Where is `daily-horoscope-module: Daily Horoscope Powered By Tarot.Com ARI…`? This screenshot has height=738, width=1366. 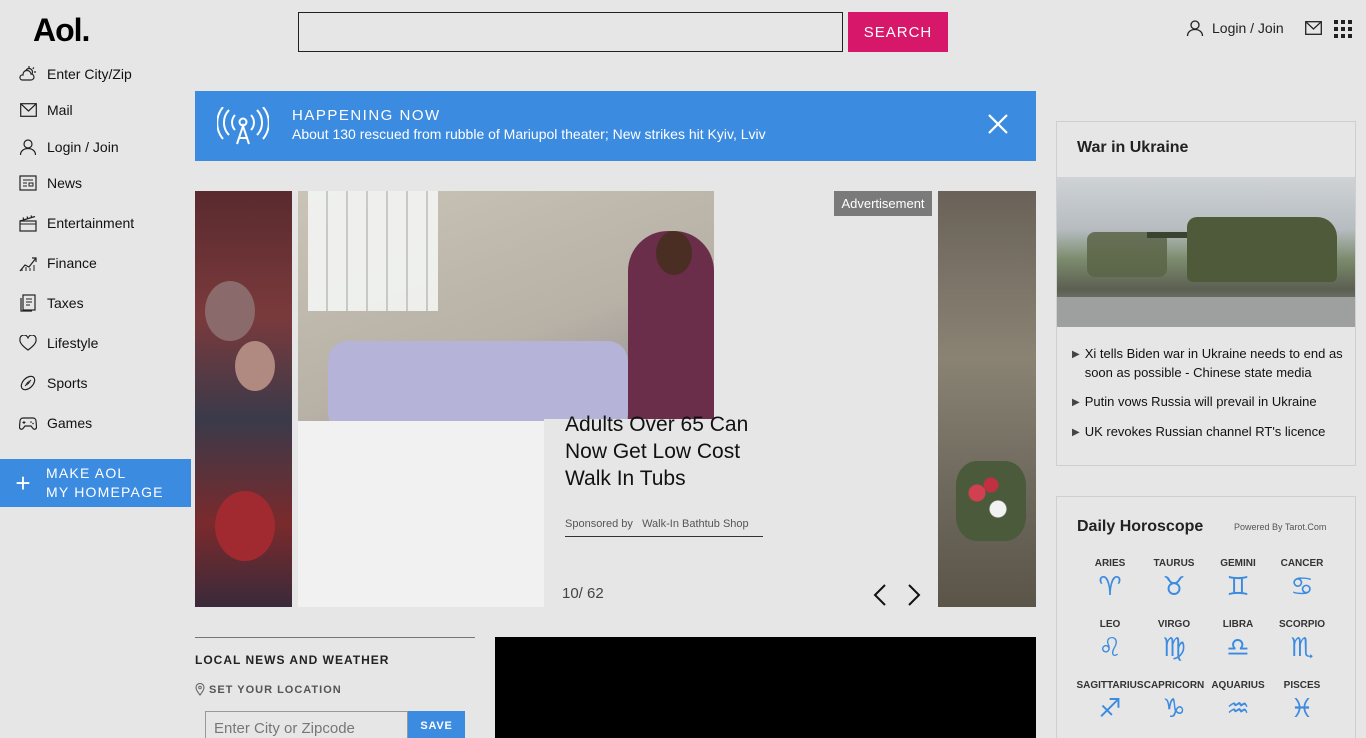 daily-horoscope-module: Daily Horoscope Powered By Tarot.Com ARI… is located at coordinates (1206, 617).